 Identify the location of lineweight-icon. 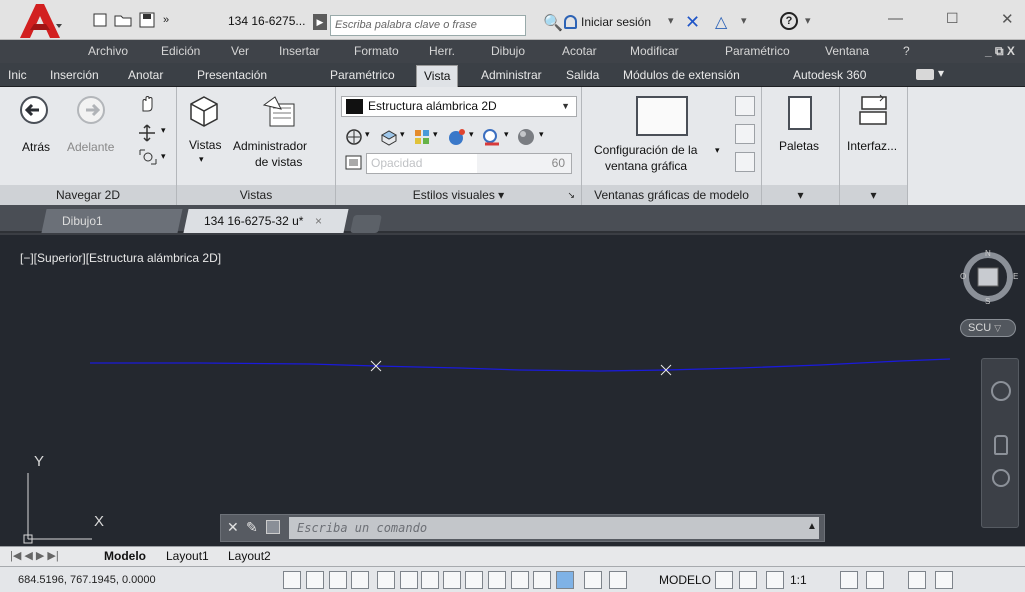
(497, 580).